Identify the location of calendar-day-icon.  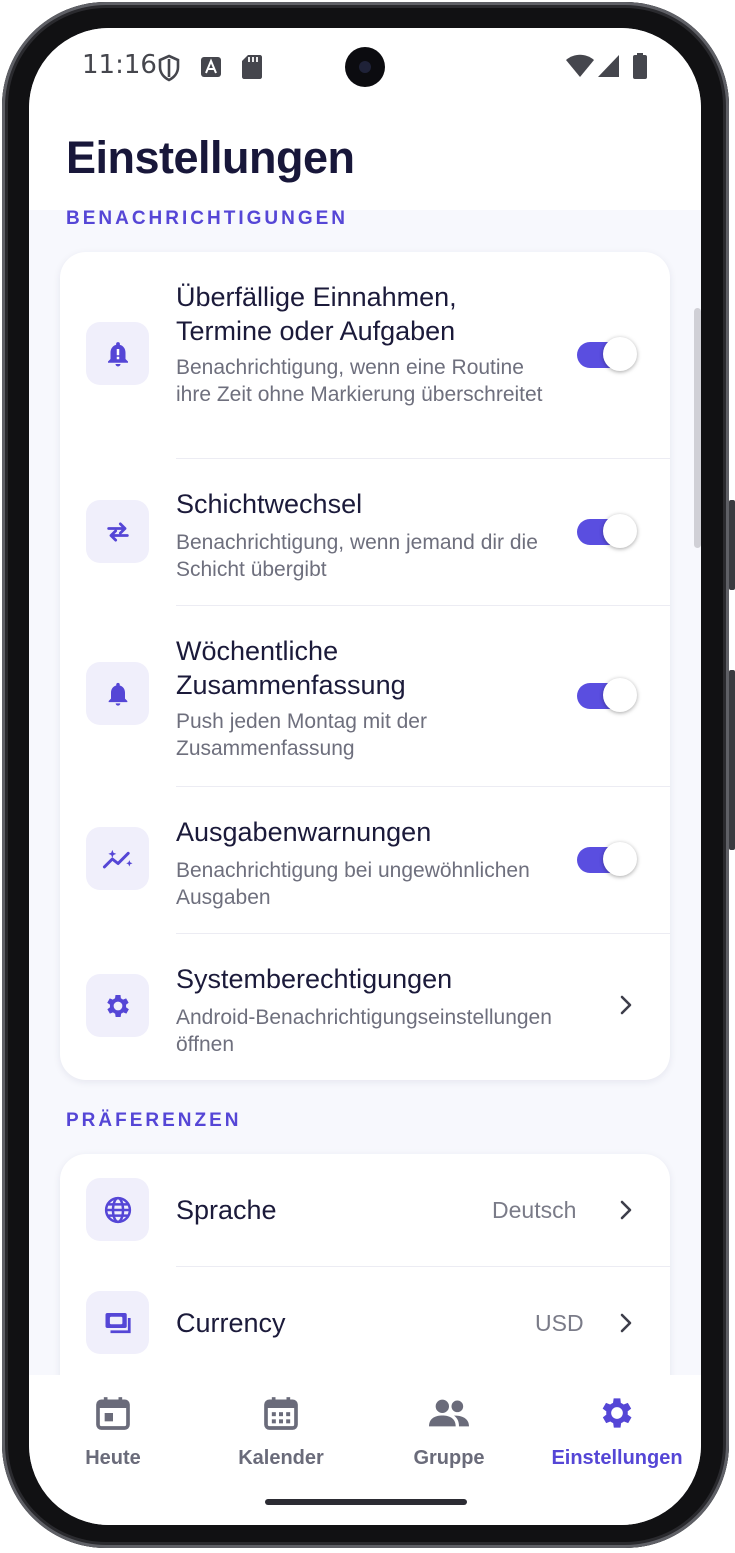
(113, 1413).